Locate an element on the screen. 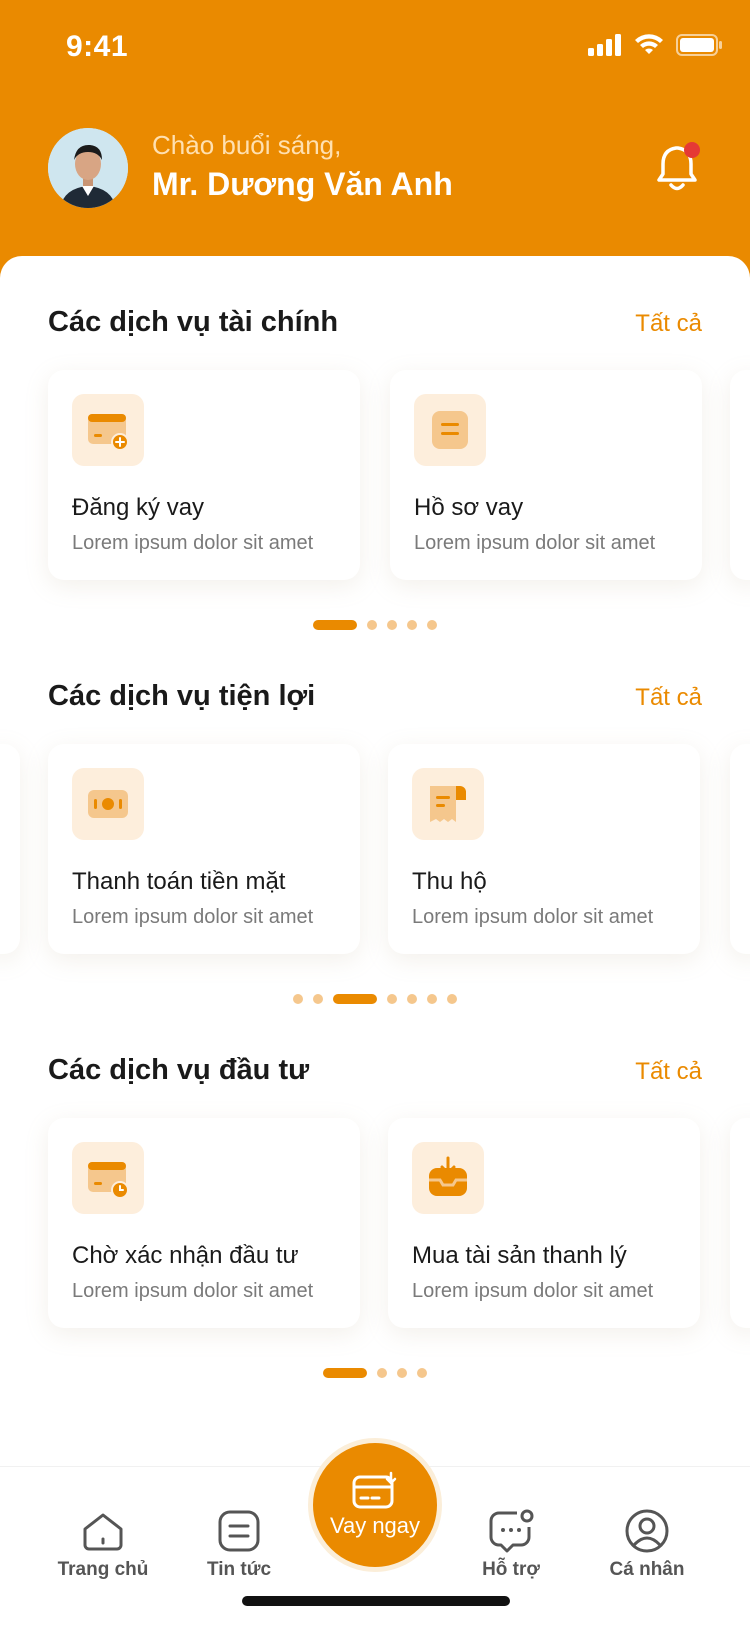 The height and width of the screenshot is (1626, 750). news-icon is located at coordinates (239, 1531).